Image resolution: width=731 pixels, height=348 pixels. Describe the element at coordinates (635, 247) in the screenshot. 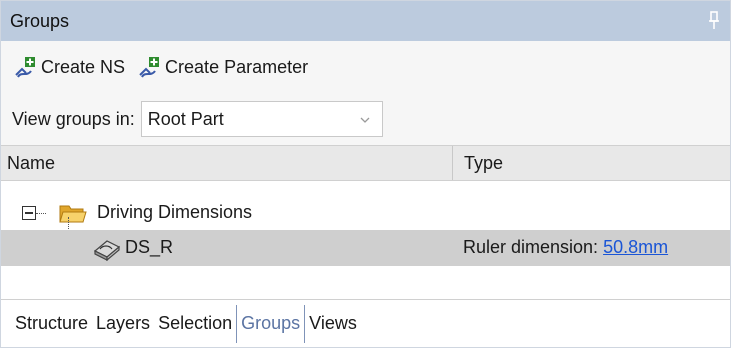

I see `dimension-value-link: 50.8mm` at that location.